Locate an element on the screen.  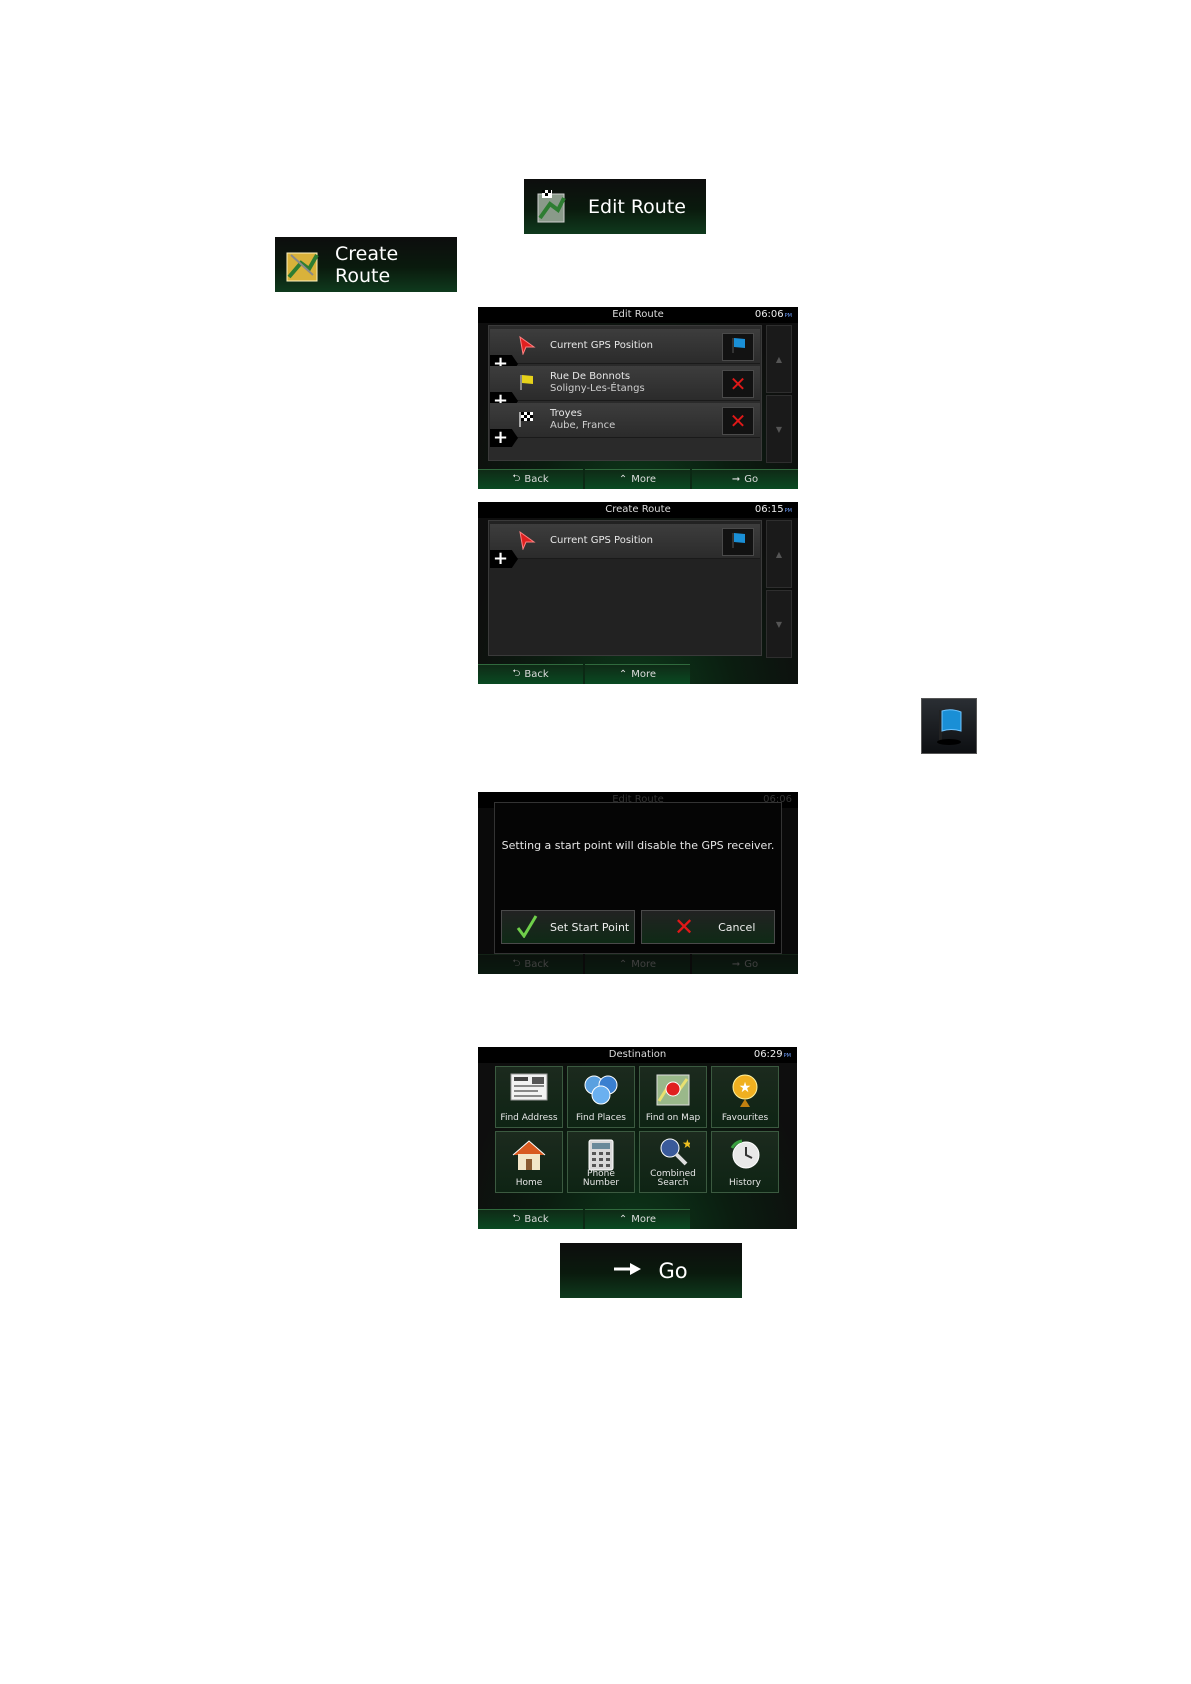
screen-title: Destination is located at coordinates (637, 1055).